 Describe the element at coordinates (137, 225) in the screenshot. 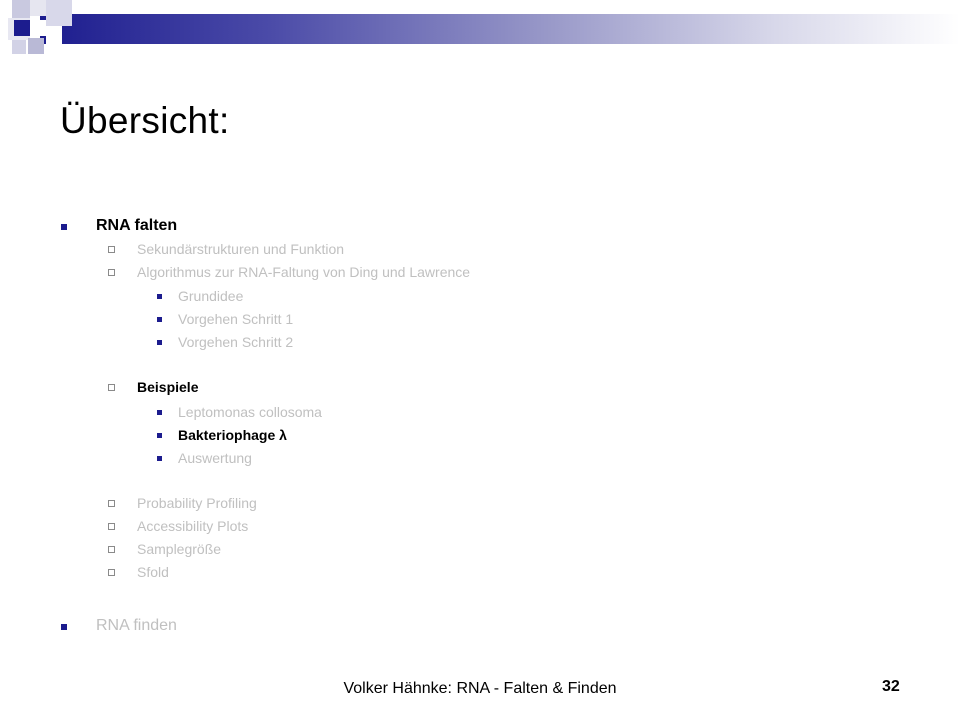

I see `list-item: RNA falten` at that location.